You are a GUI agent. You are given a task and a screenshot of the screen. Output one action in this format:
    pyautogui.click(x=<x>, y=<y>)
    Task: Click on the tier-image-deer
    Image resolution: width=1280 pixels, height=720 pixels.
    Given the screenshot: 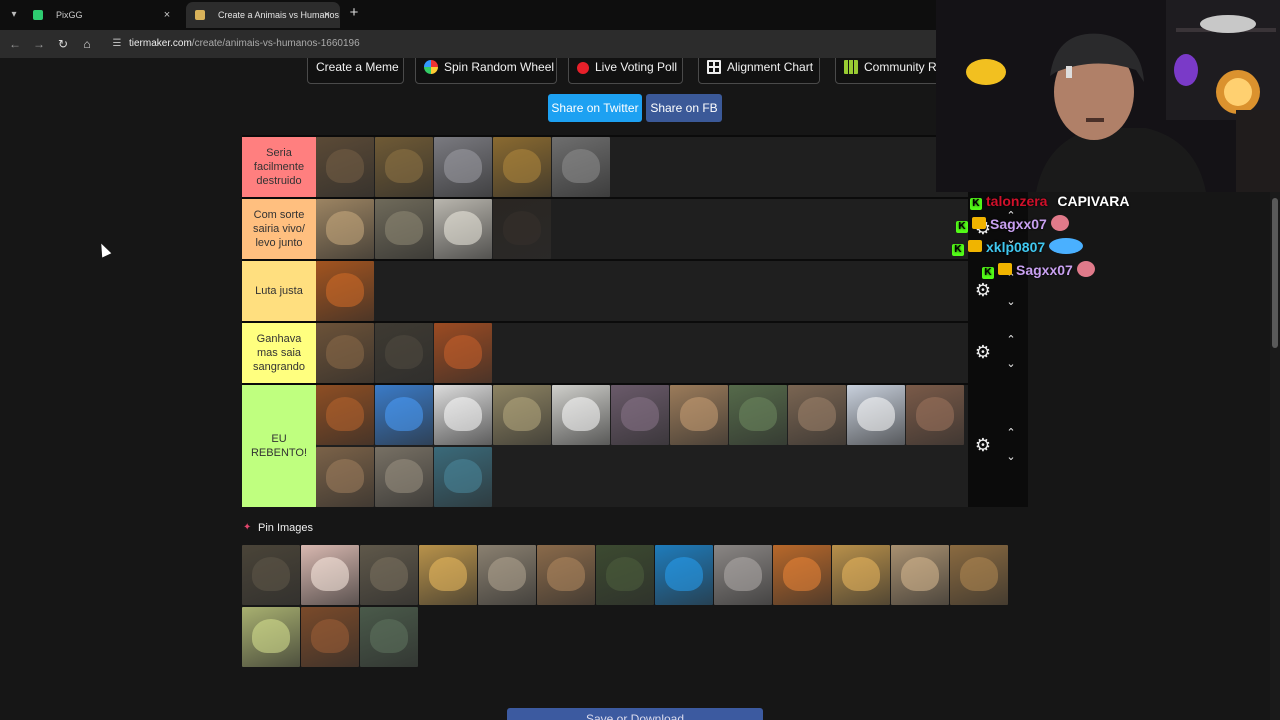 What is the action you would take?
    pyautogui.click(x=699, y=415)
    